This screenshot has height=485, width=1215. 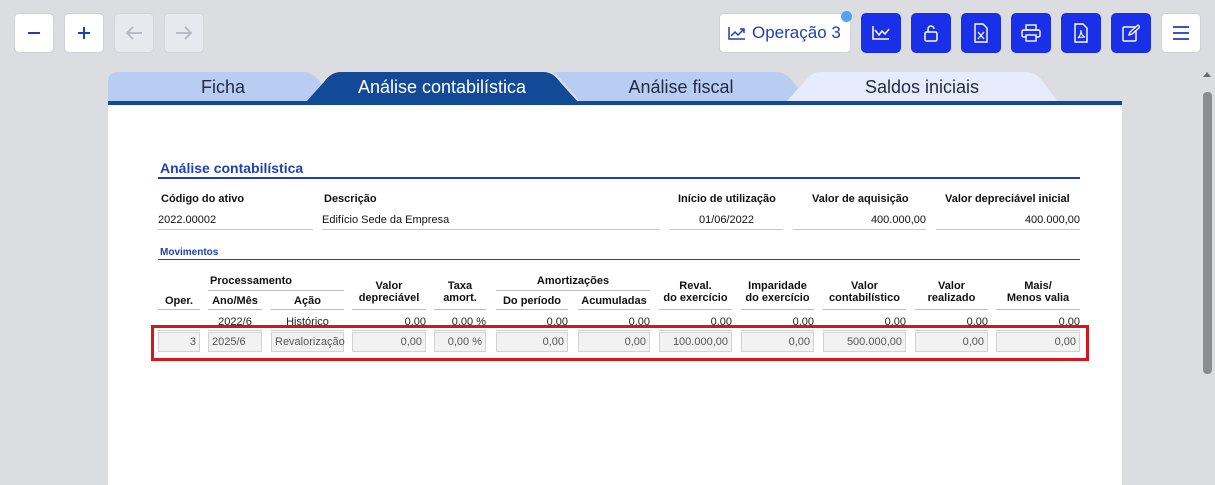 What do you see at coordinates (389, 298) in the screenshot?
I see `header-line: depreciável` at bounding box center [389, 298].